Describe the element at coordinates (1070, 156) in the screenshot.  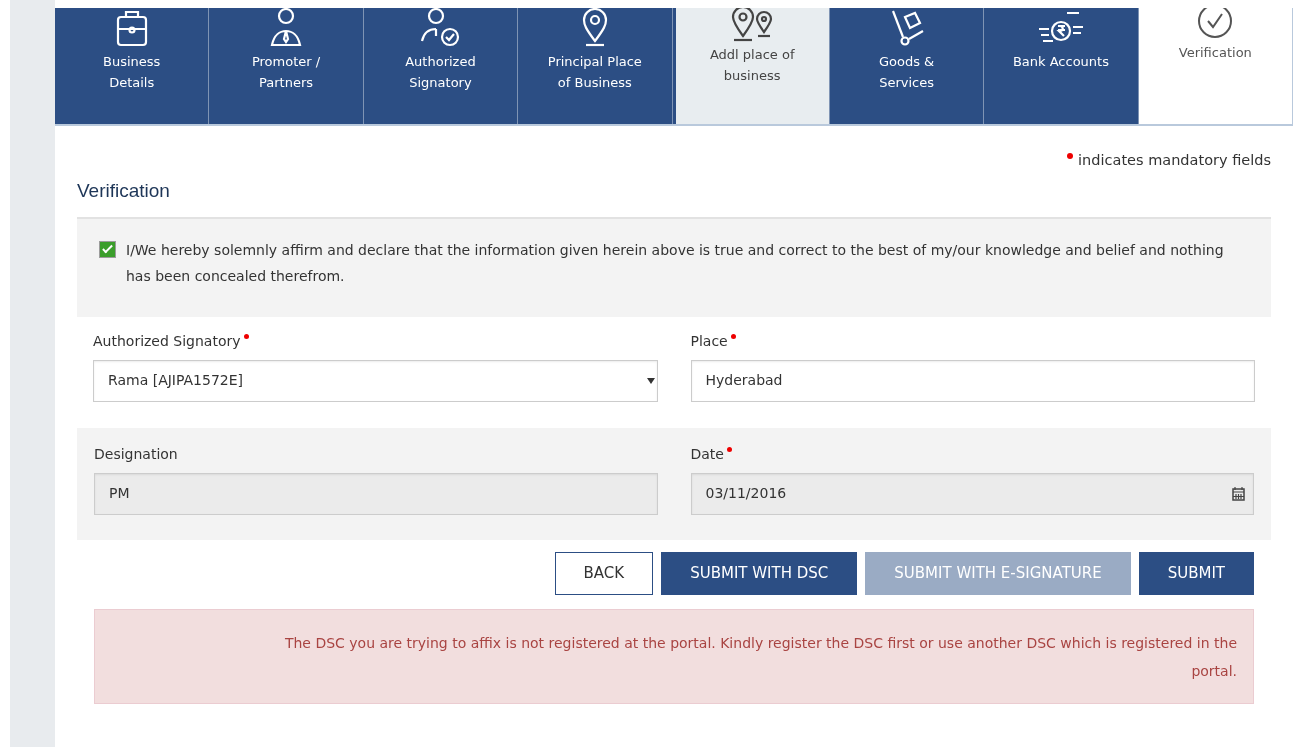
I see `required-dot-icon` at that location.